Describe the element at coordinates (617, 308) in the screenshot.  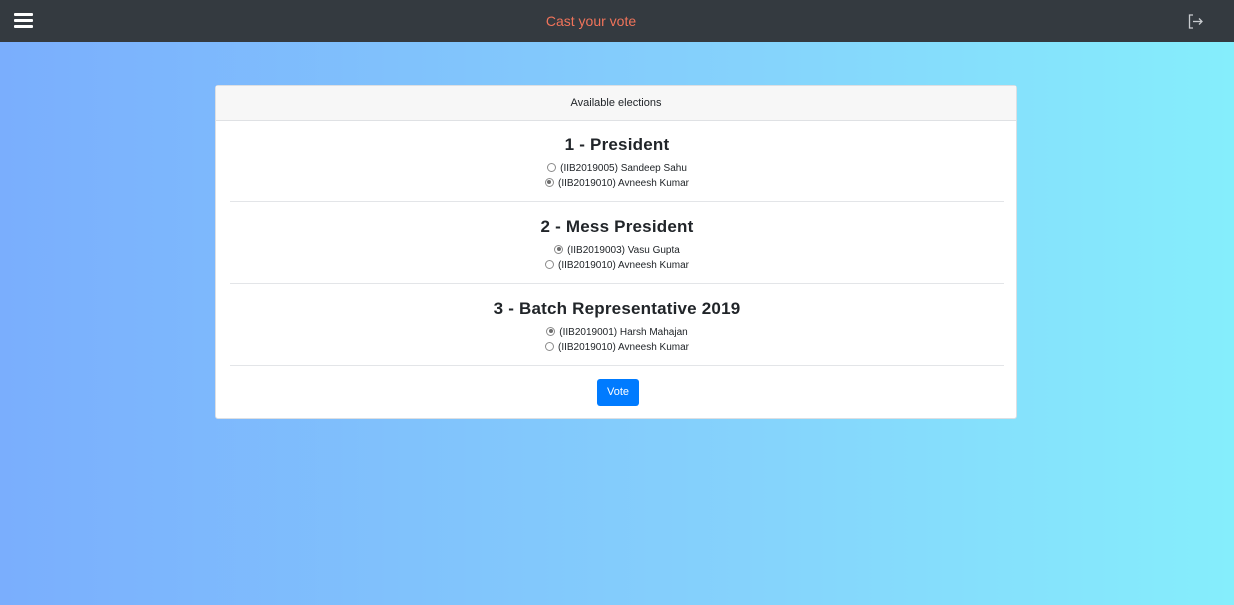
I see `election-title: 3 - Batch Representative 2019` at that location.